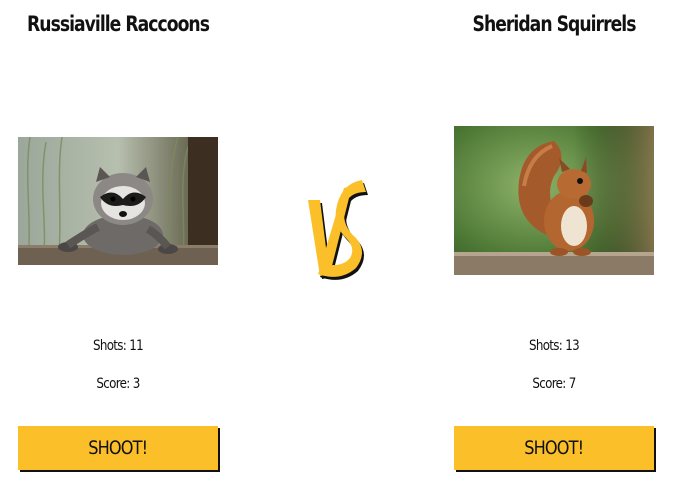 The height and width of the screenshot is (503, 675). I want to click on away-team-name: Sheridan Squirrels, so click(554, 24).